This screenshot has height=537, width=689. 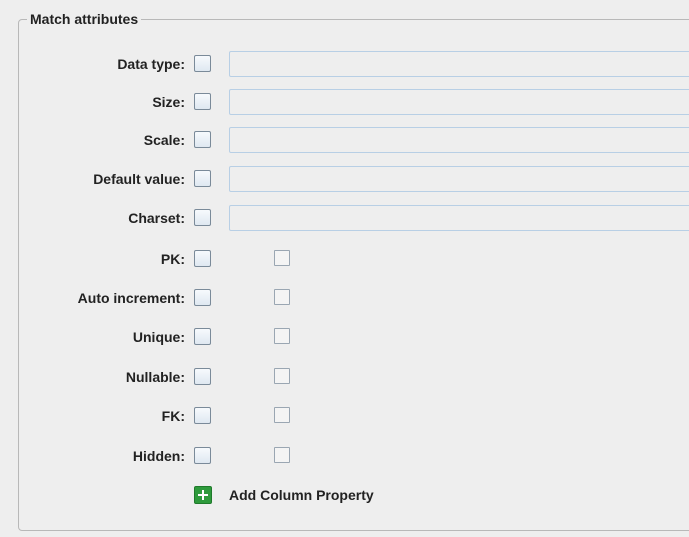 I want to click on default-value-match-checkbox, so click(x=202, y=178).